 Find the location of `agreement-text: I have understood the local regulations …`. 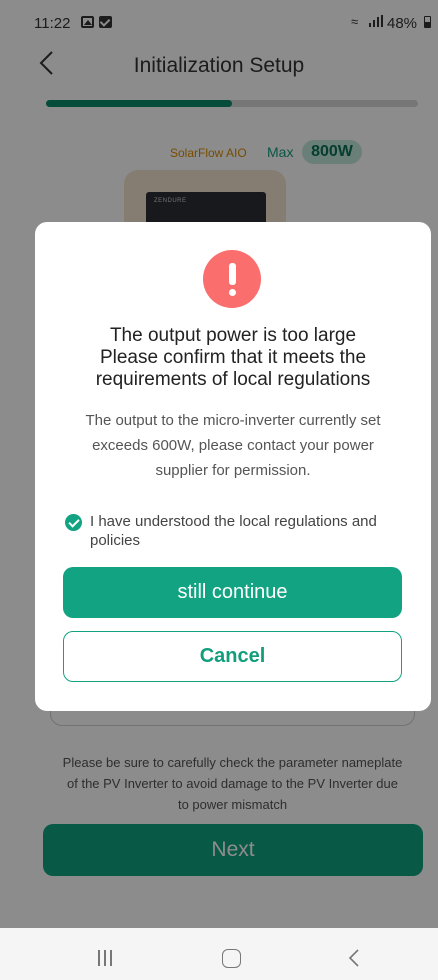

agreement-text: I have understood the local regulations … is located at coordinates (233, 531).